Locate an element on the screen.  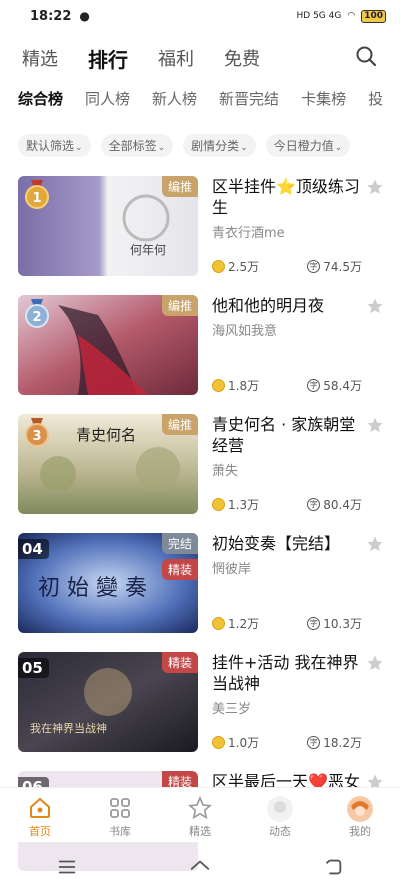
system-nav is located at coordinates (200, 866).